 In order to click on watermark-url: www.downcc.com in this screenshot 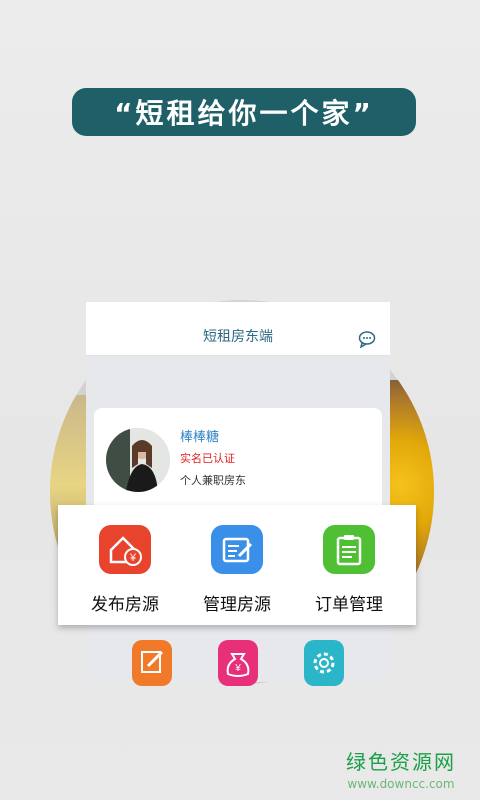, I will do `click(401, 784)`.